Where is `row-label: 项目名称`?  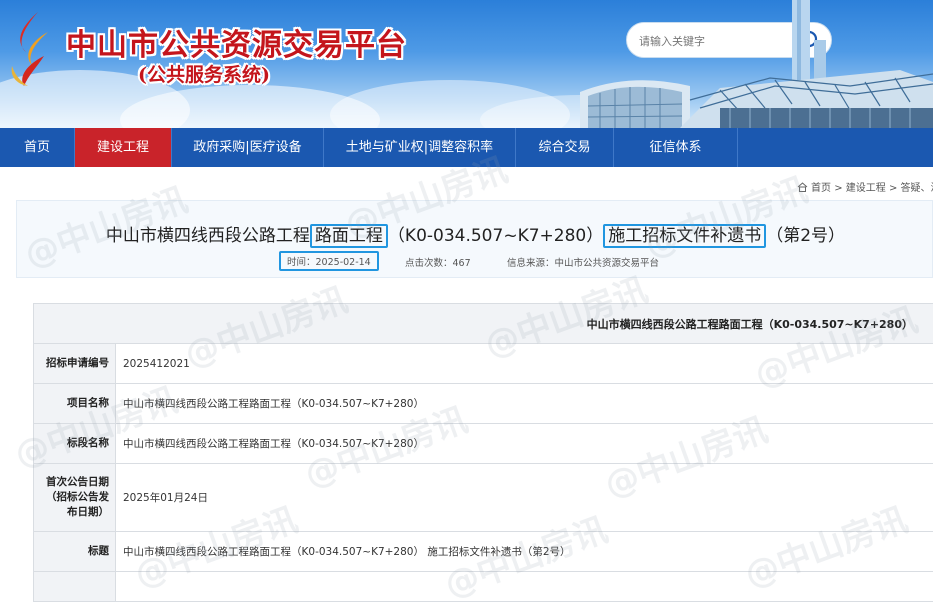 row-label: 项目名称 is located at coordinates (75, 403).